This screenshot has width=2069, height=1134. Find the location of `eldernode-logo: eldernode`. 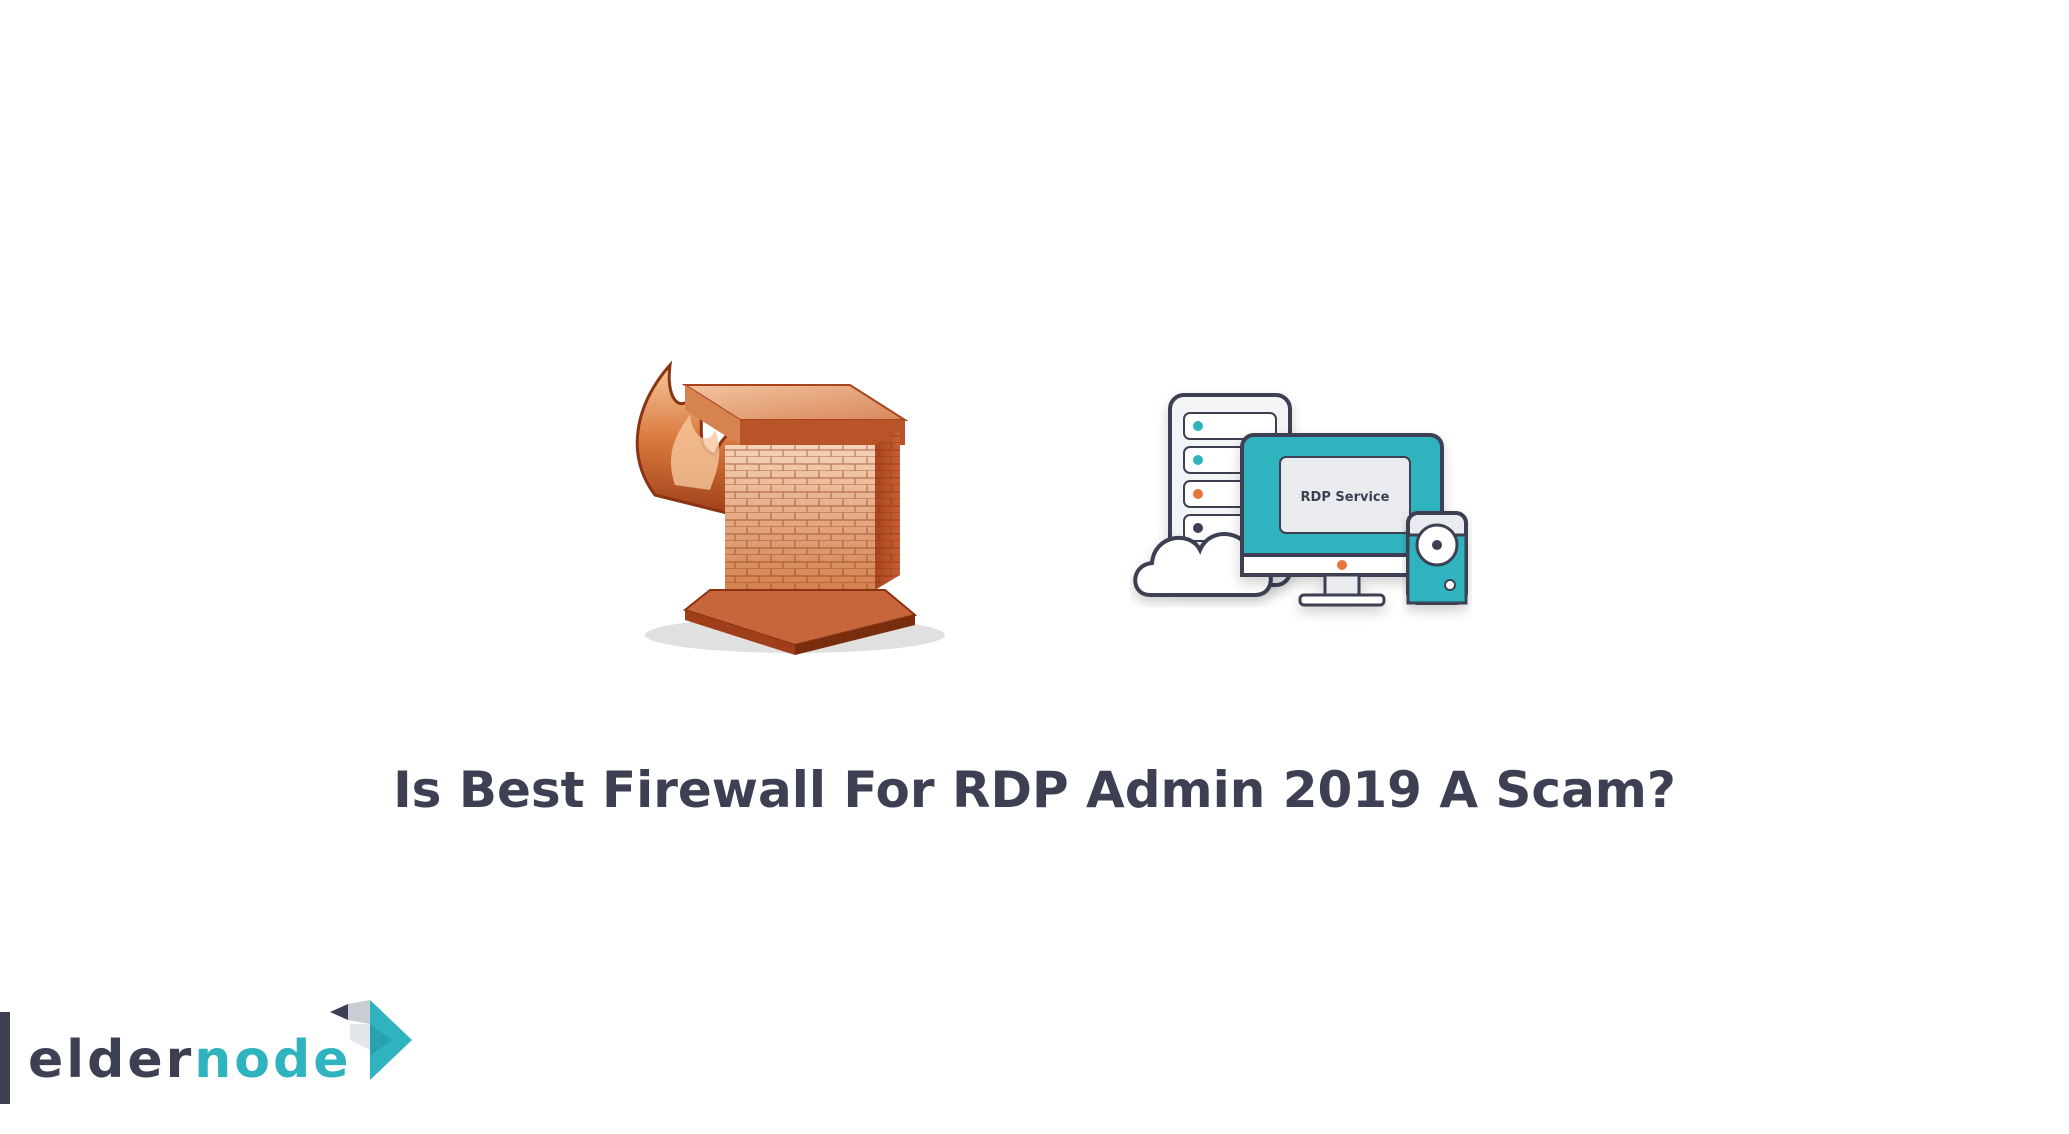

eldernode-logo: eldernode is located at coordinates (215, 1055).